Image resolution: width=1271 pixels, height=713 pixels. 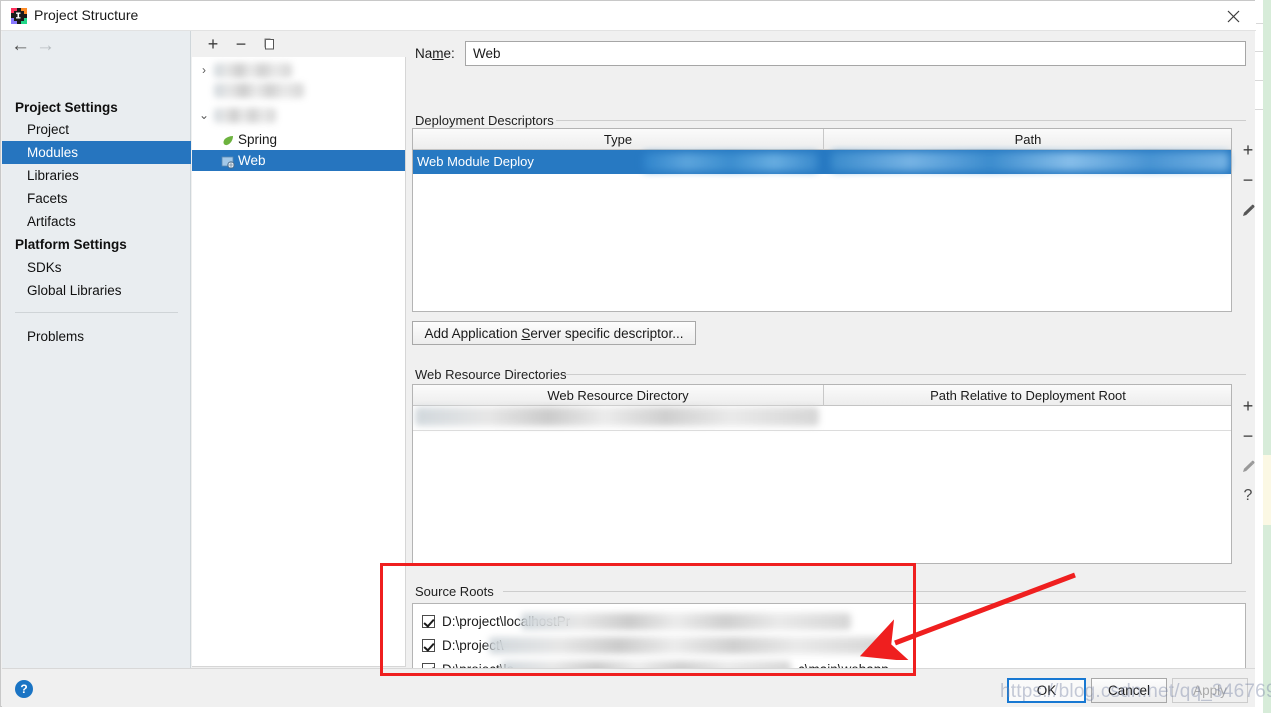 What do you see at coordinates (299, 44) in the screenshot?
I see `module-tree-toolbar: + −` at bounding box center [299, 44].